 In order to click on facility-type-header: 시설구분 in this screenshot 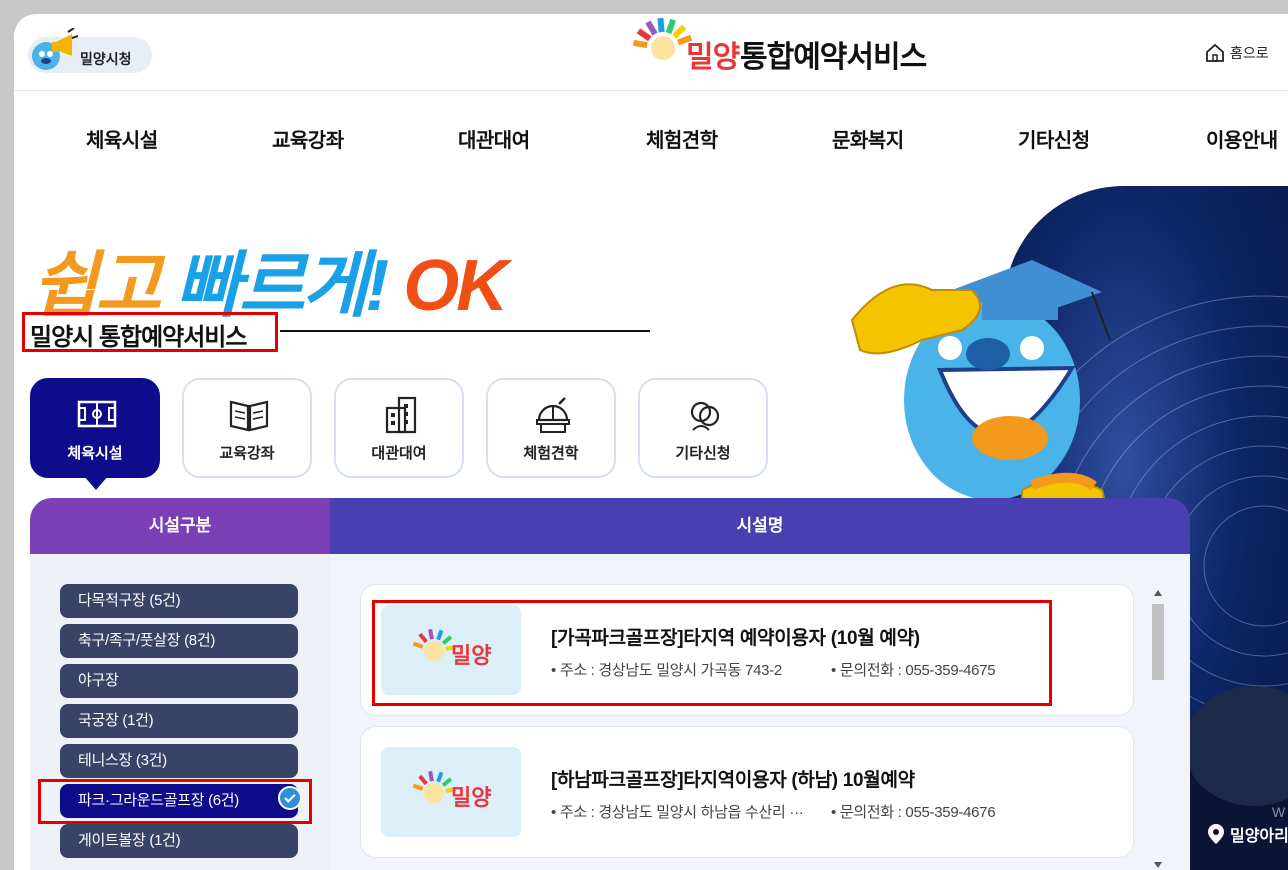, I will do `click(180, 526)`.